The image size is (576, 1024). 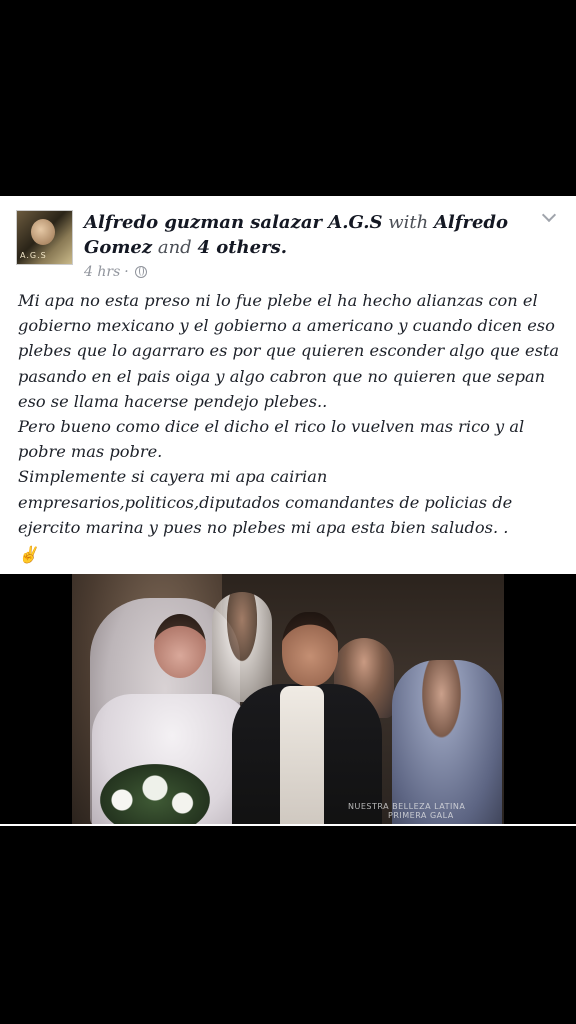 What do you see at coordinates (233, 222) in the screenshot?
I see `author-name: Alfredo guzman salazar A.G.S` at bounding box center [233, 222].